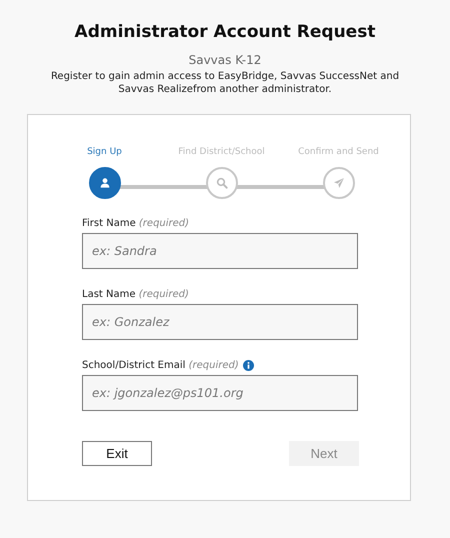 This screenshot has height=538, width=450. I want to click on page-title: Administrator Account Request, so click(225, 32).